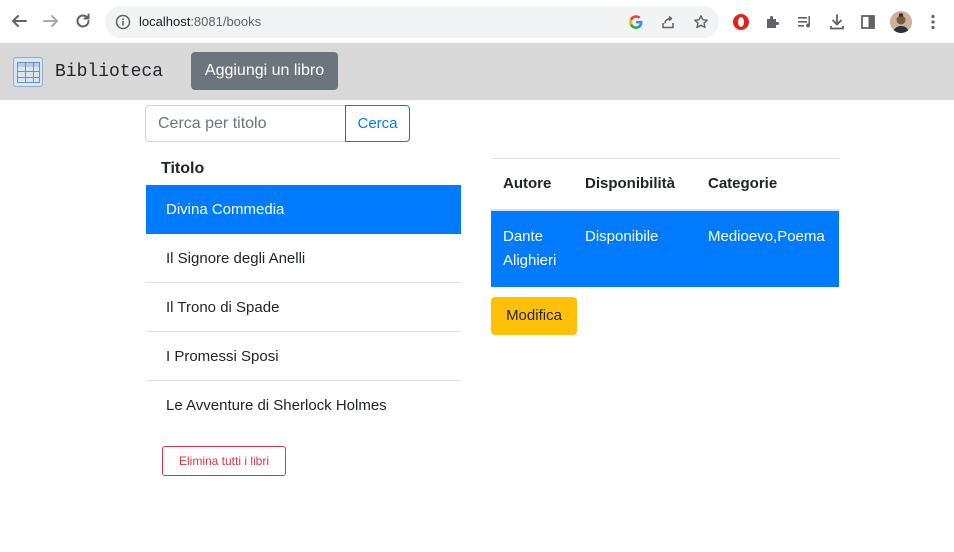 The height and width of the screenshot is (552, 954). Describe the element at coordinates (805, 22) in the screenshot. I see `playlist-icon` at that location.